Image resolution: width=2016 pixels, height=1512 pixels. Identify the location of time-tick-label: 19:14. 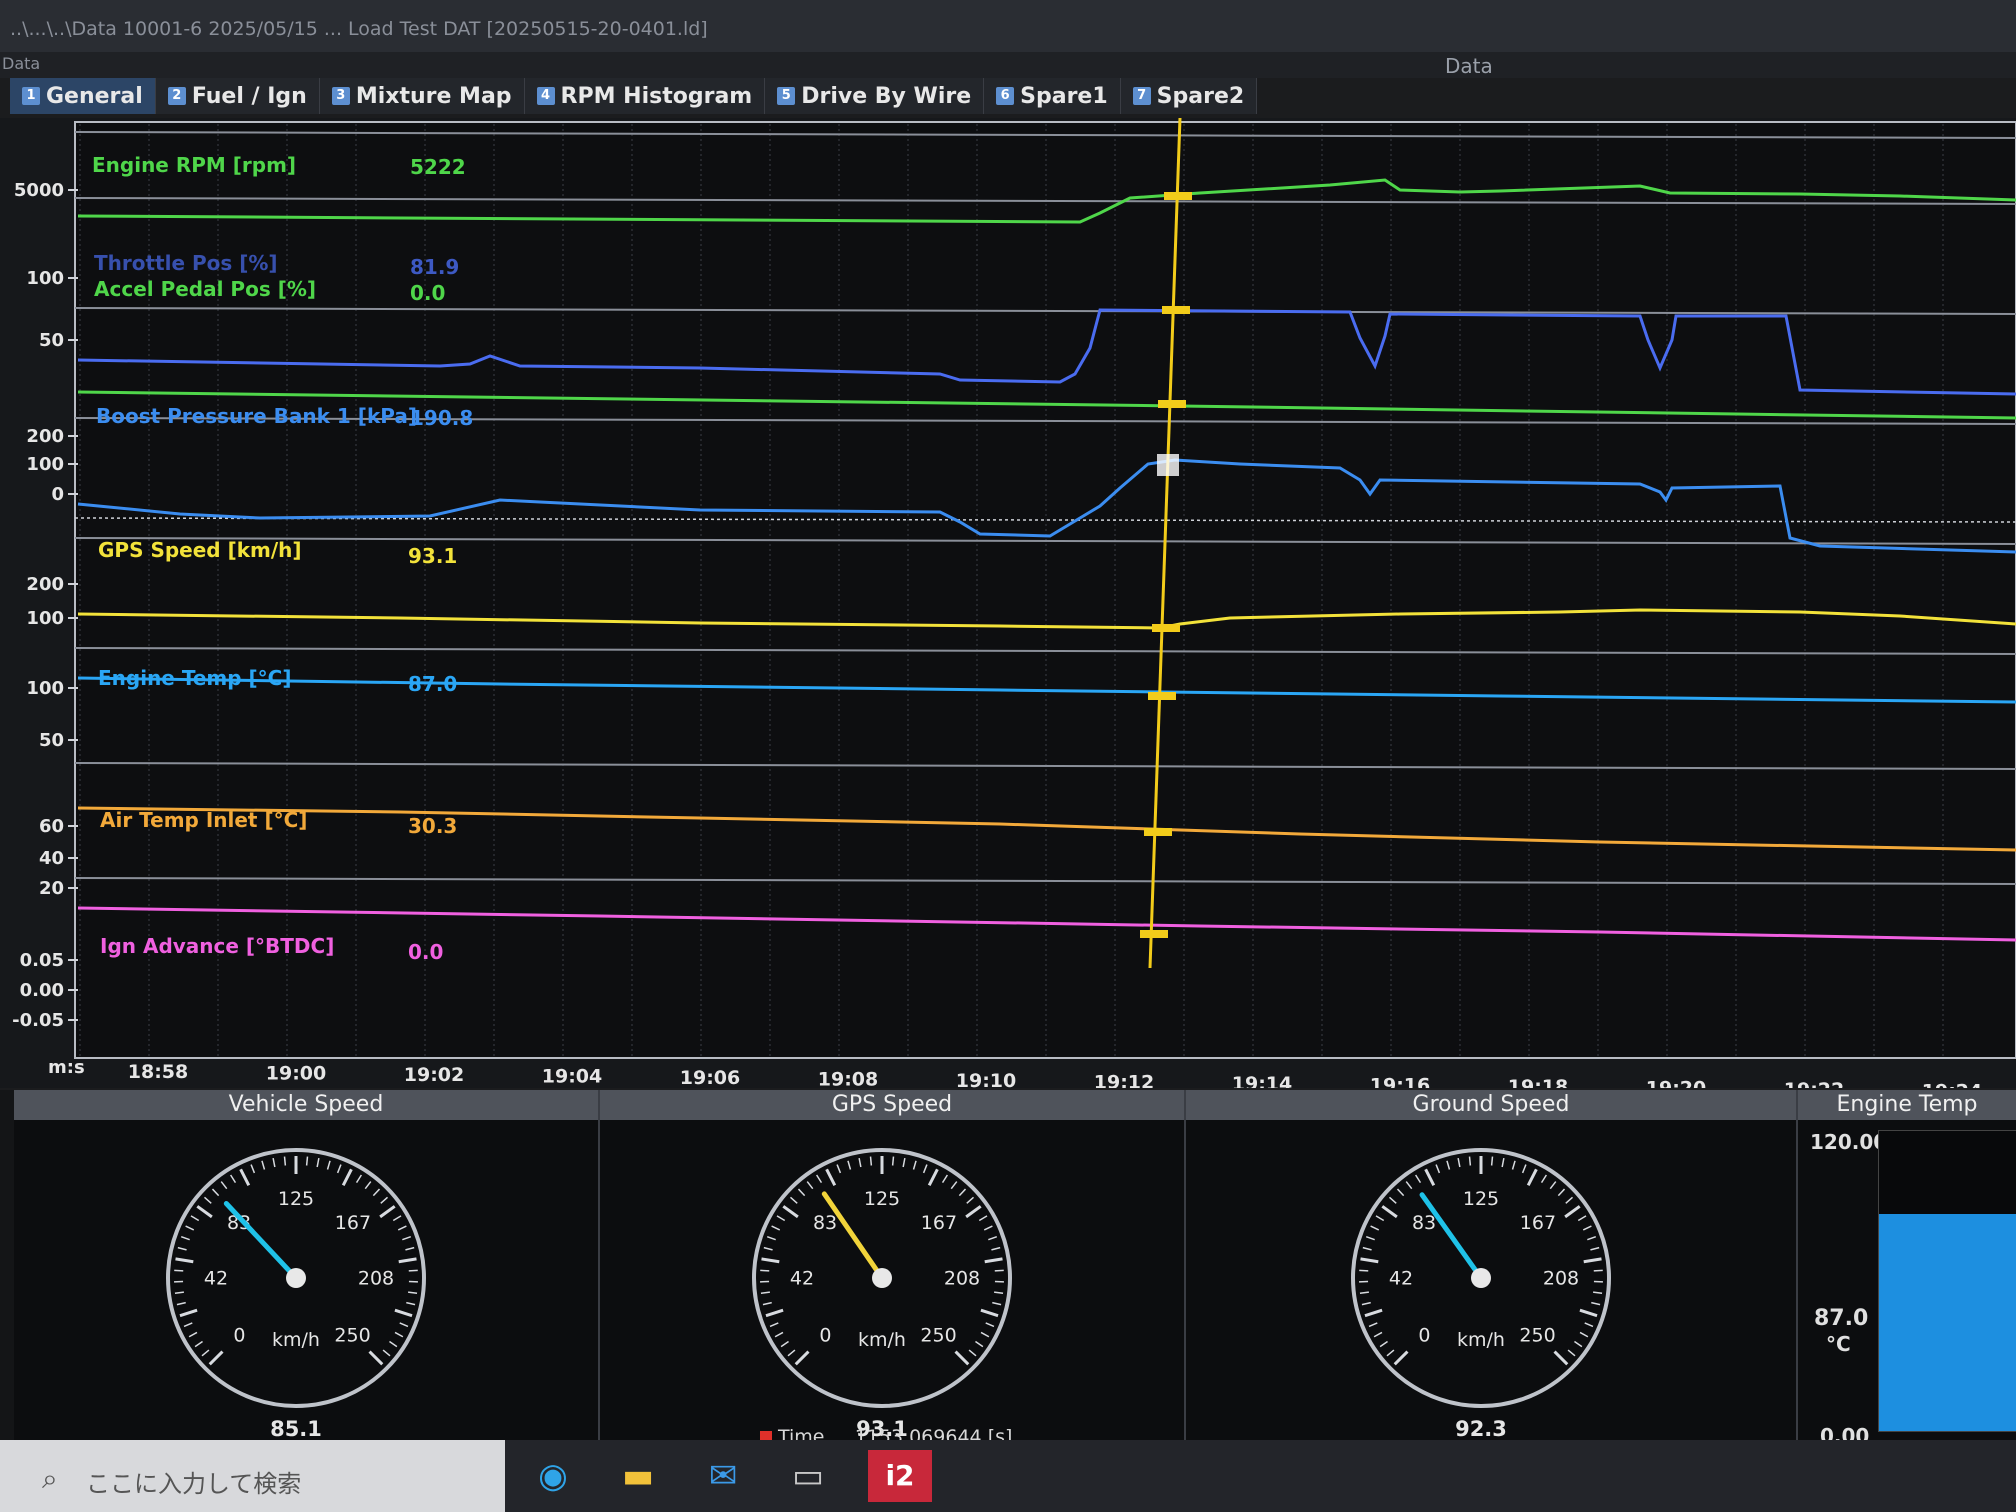
(1262, 1080).